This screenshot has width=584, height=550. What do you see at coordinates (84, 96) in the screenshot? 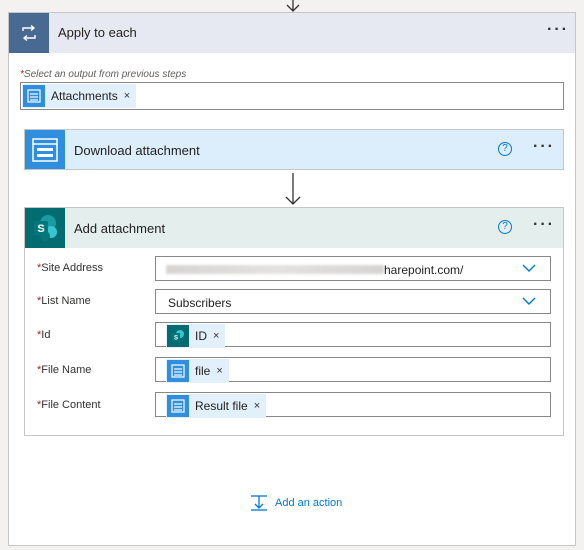
I see `token-label: Attachments` at bounding box center [84, 96].